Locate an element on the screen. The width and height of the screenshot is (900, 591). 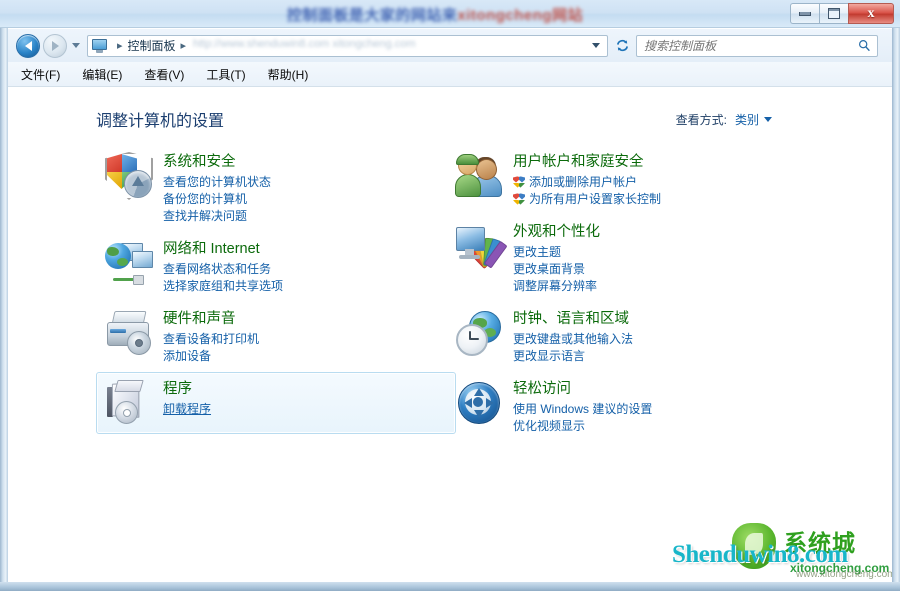
back-arrow-icon is located at coordinates (28, 45).